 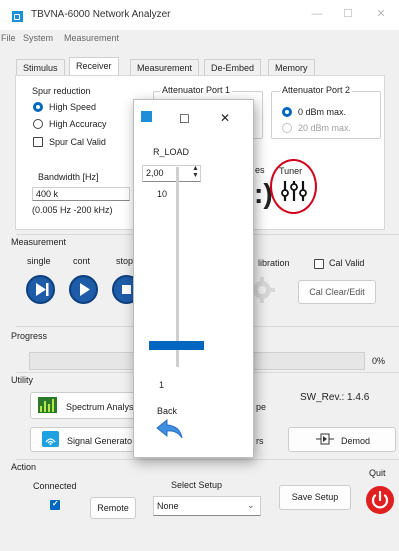 What do you see at coordinates (184, 119) in the screenshot?
I see `dialog-maximize-button: ☐` at bounding box center [184, 119].